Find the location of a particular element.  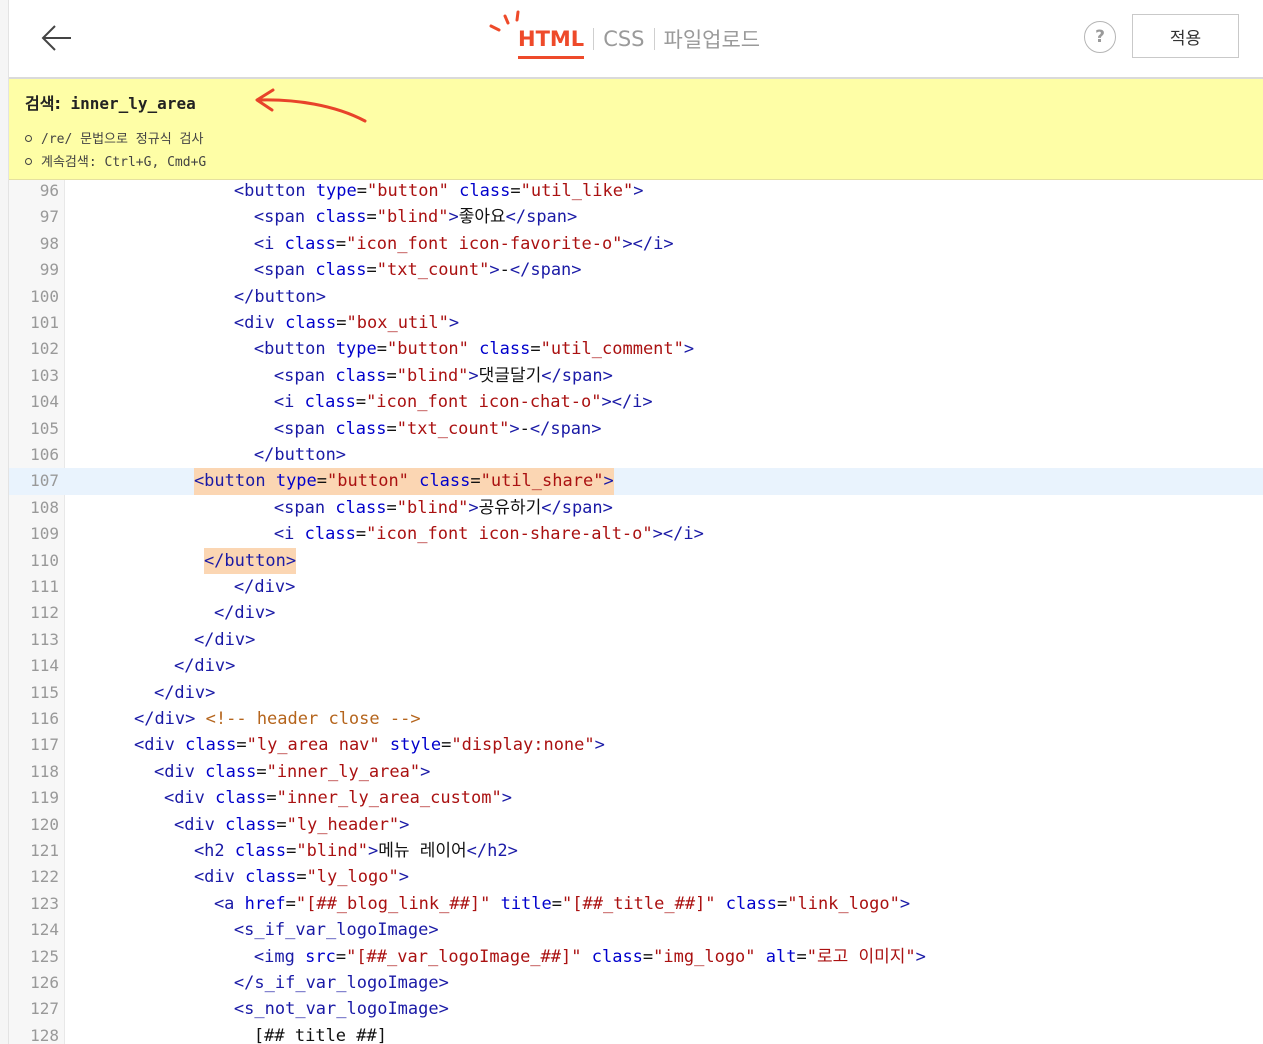

code-token: <a is located at coordinates (229, 903).